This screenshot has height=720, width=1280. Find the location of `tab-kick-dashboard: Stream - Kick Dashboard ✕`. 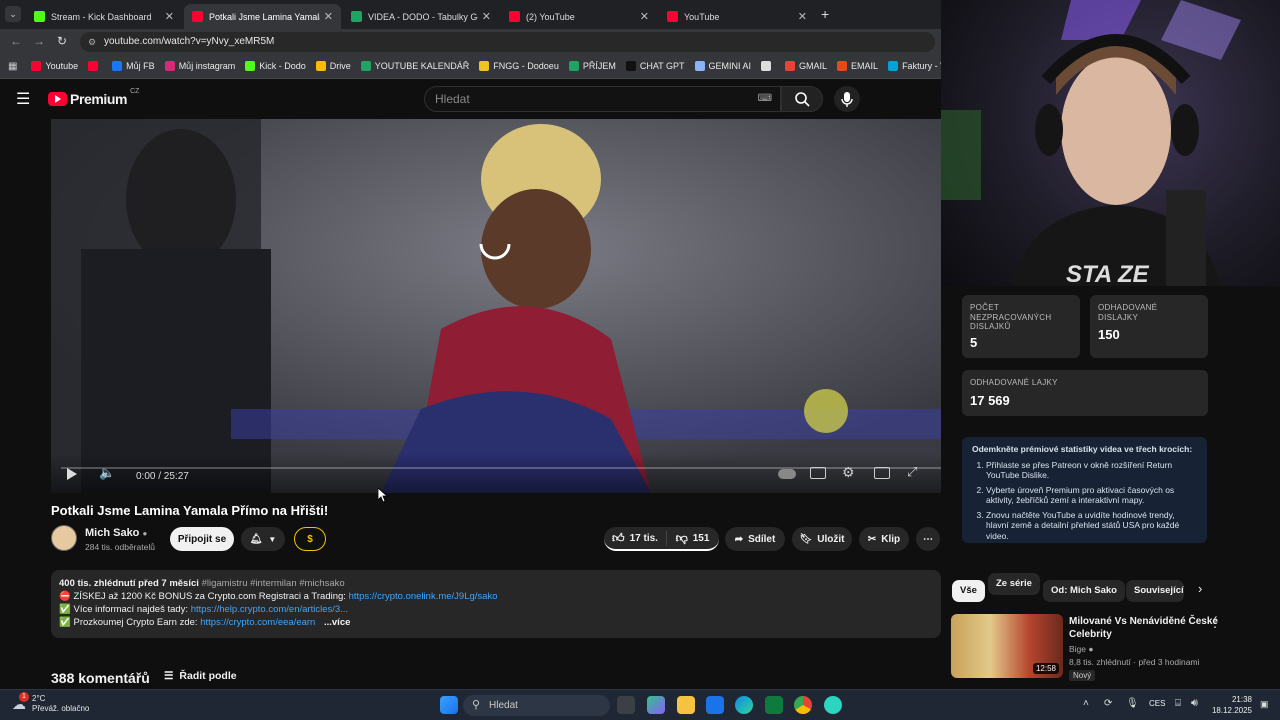

tab-kick-dashboard: Stream - Kick Dashboard ✕ is located at coordinates (104, 16).